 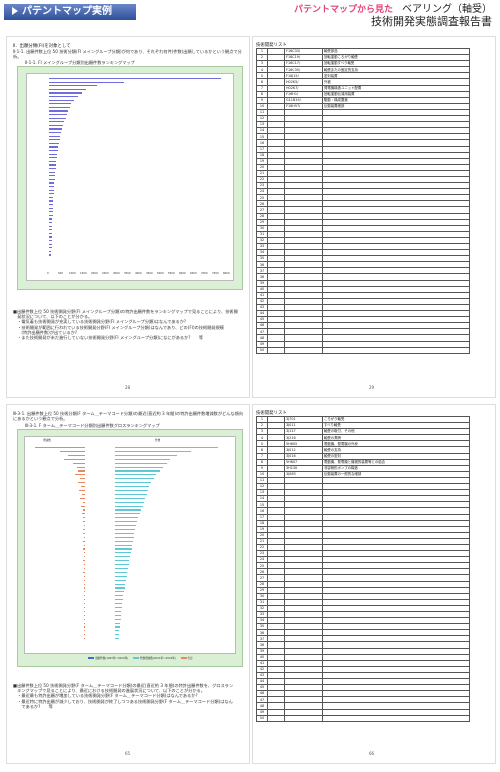 I want to click on chart3-legend: 出願件数(1993年～2020年) 件数増減数(2021年～2022年) 合計, so click(x=140, y=658).